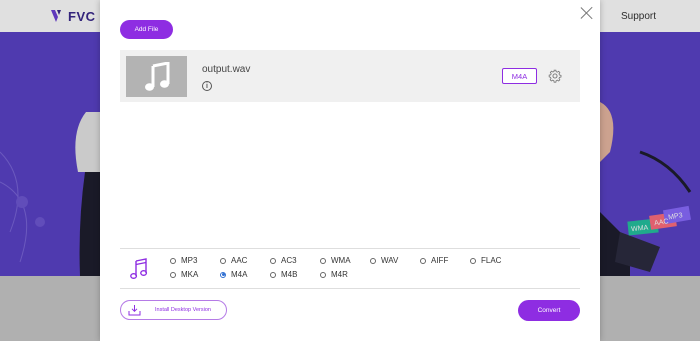 The image size is (700, 341). What do you see at coordinates (323, 260) in the screenshot?
I see `radio-wma` at bounding box center [323, 260].